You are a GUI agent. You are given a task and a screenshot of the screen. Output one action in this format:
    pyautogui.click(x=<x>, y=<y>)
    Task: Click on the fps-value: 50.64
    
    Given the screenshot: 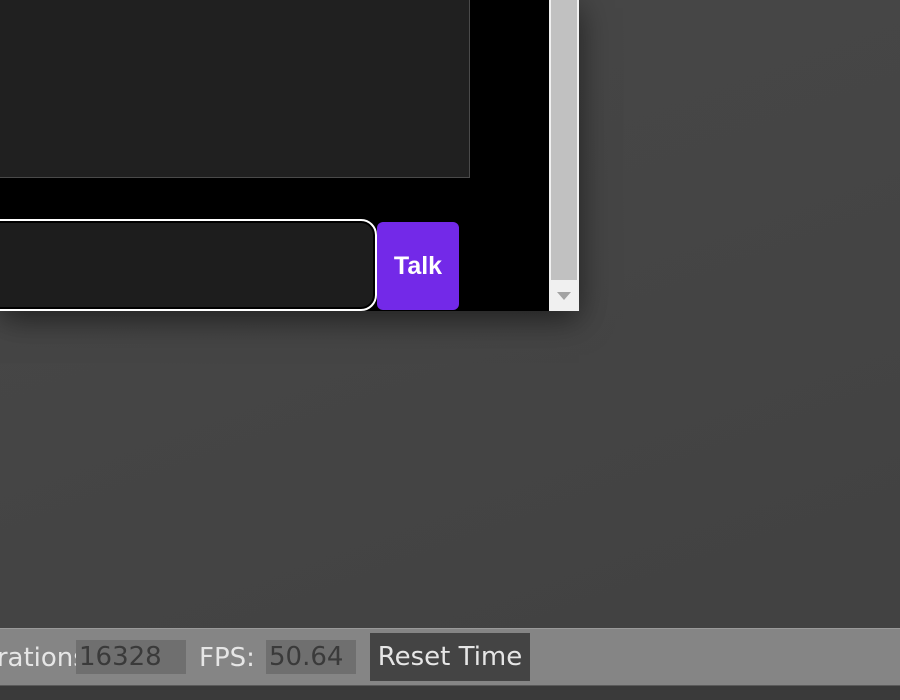 What is the action you would take?
    pyautogui.click(x=311, y=657)
    